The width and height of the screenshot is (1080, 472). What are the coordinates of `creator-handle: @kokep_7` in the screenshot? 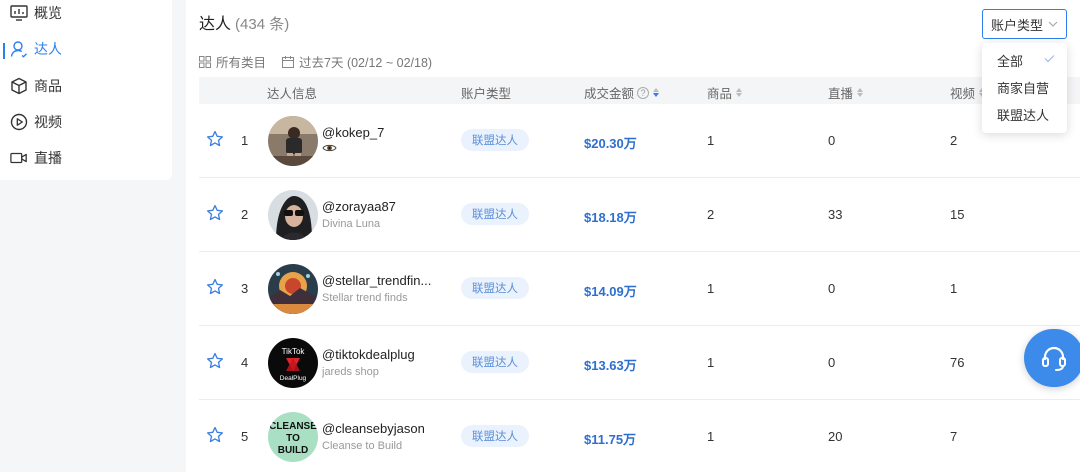 It's located at (353, 132).